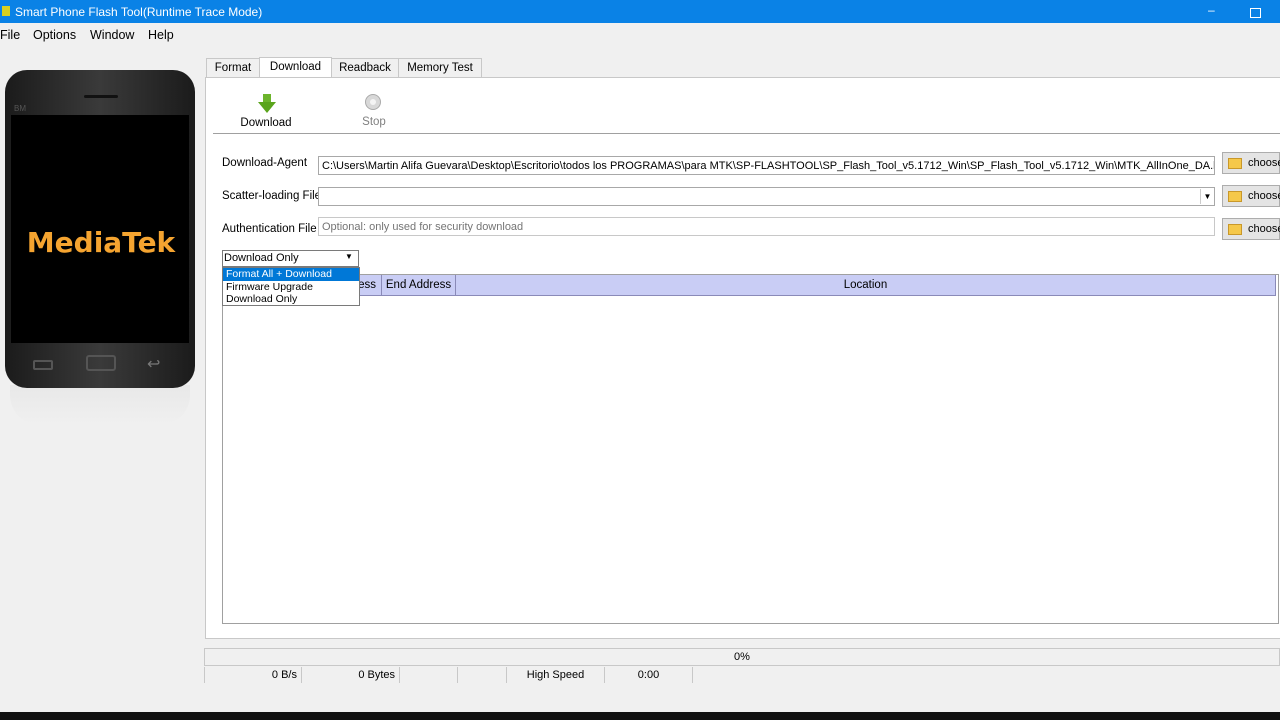  Describe the element at coordinates (866, 285) in the screenshot. I see `column-location: Location` at that location.